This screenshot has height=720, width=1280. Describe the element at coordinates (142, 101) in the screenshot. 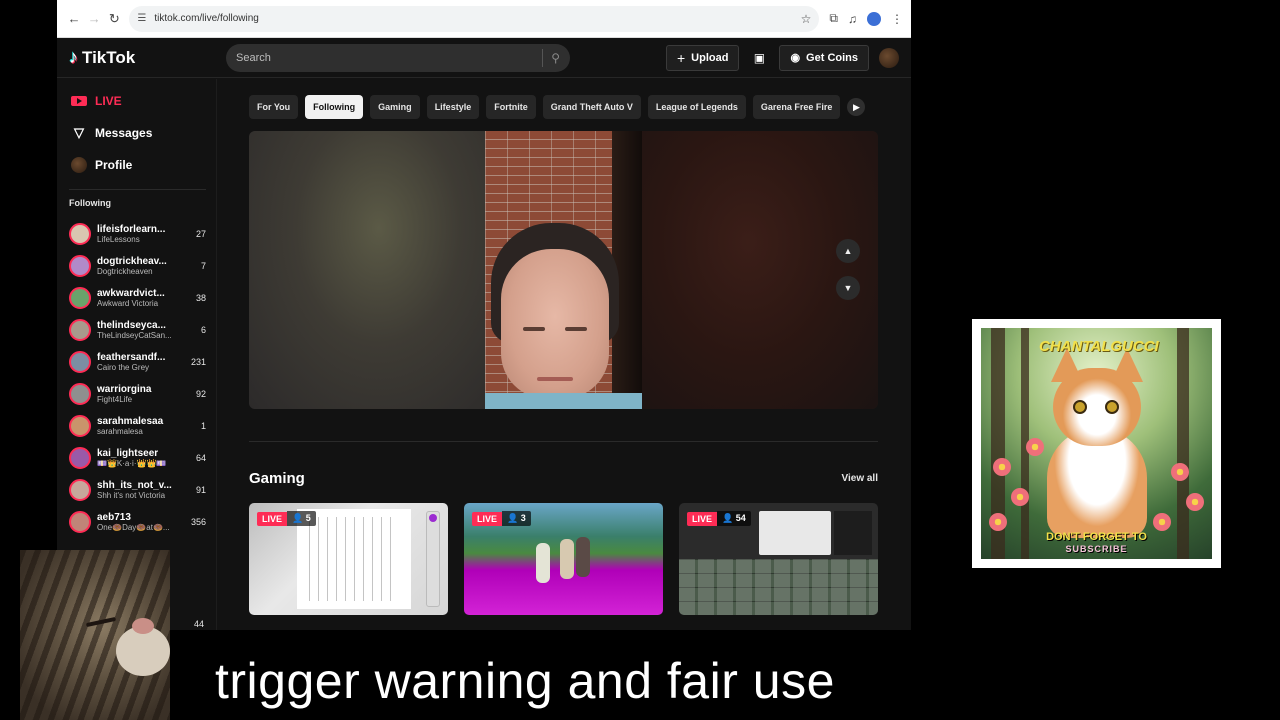

I see `sidebar-item-live: LIVE` at that location.